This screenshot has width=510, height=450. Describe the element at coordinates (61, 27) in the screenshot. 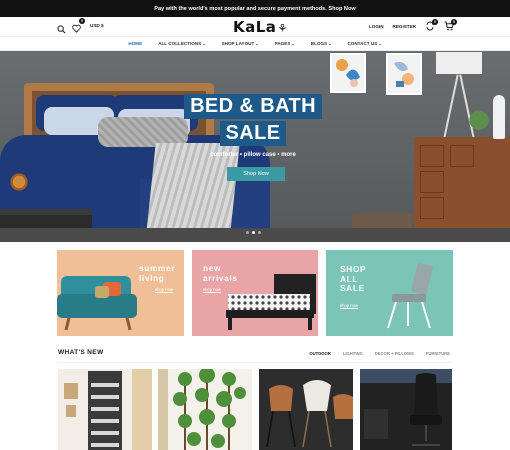

I see `search-icon` at that location.